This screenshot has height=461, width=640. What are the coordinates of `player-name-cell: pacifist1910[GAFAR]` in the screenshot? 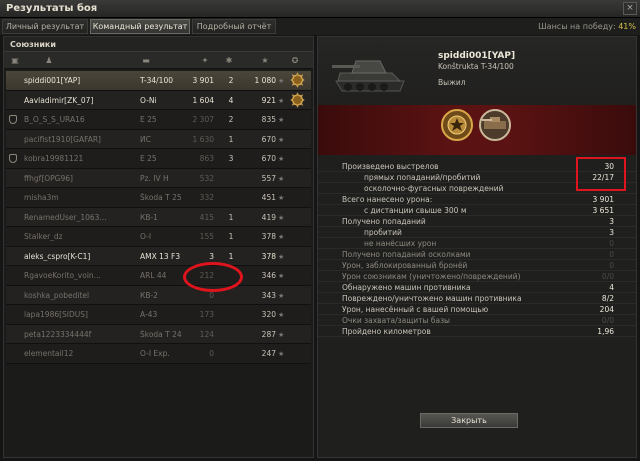 It's located at (74, 139).